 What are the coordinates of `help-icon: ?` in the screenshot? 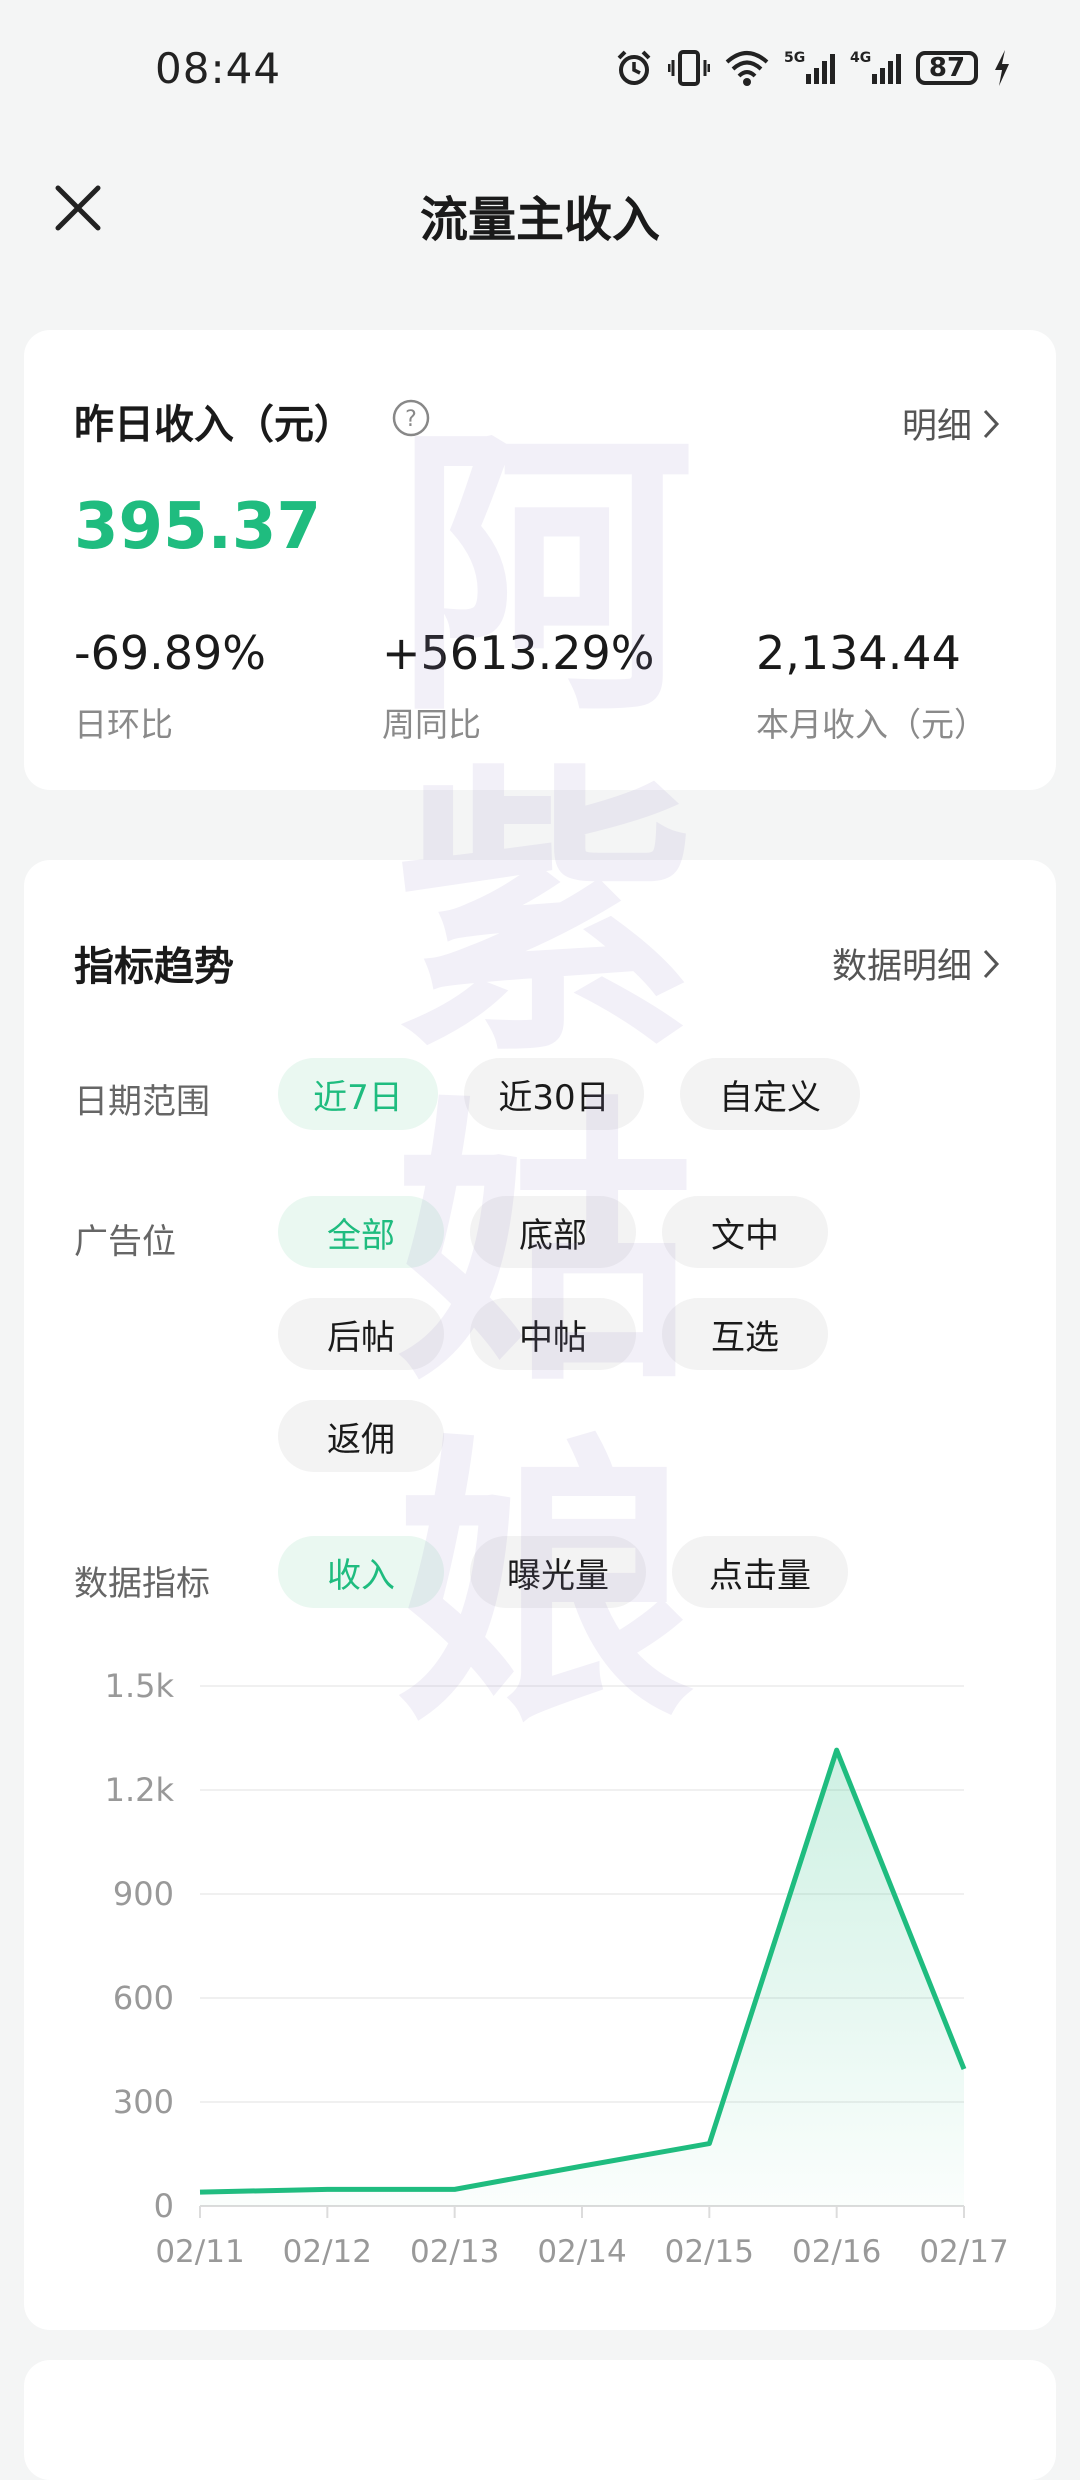 It's located at (411, 418).